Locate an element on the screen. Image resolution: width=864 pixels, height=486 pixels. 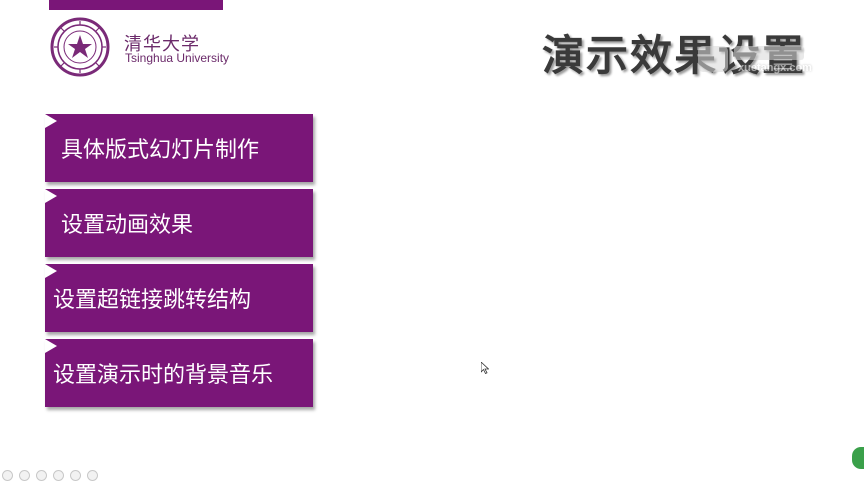
menu-item-animation: 设置动画效果 is located at coordinates (179, 223).